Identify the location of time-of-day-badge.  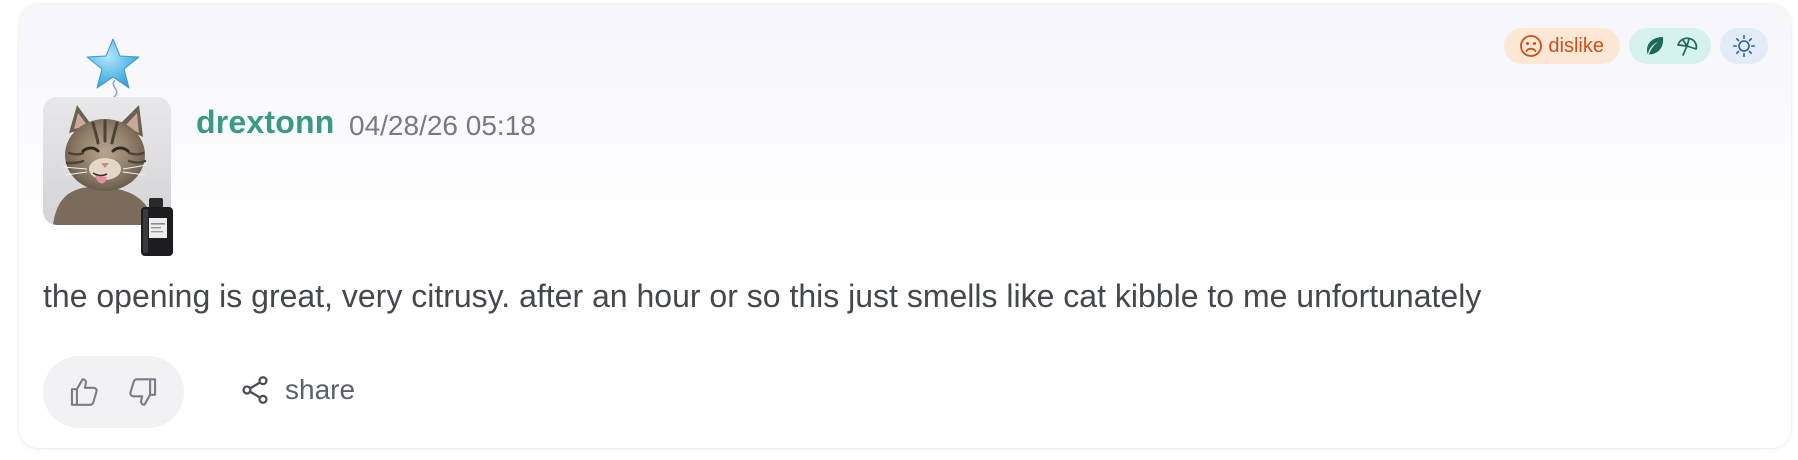
(1744, 46).